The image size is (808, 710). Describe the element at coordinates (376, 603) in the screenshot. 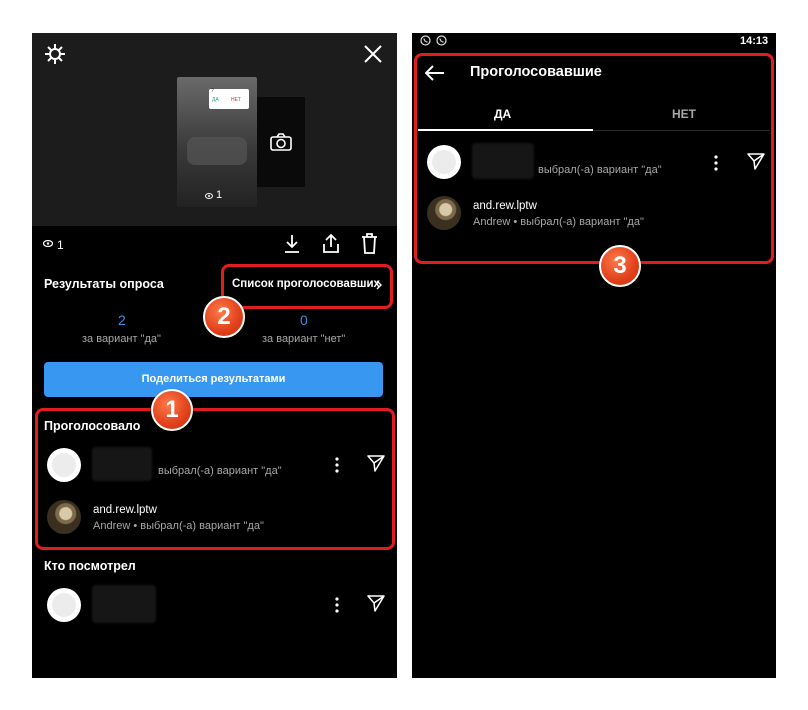

I see `send-icon` at that location.